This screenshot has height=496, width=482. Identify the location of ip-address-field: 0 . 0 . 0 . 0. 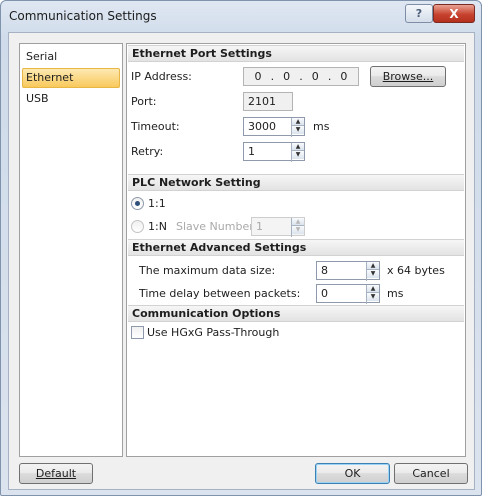
(301, 76).